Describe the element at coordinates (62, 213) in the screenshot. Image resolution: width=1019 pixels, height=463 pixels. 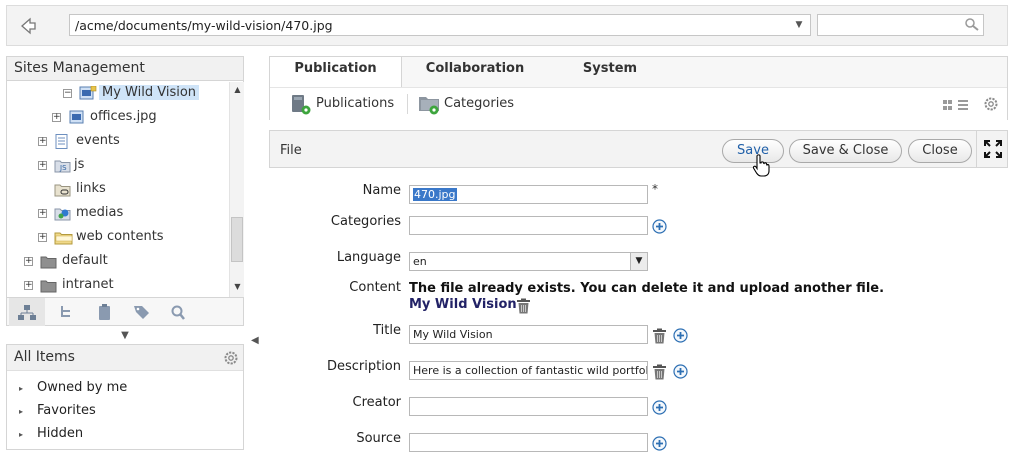
I see `medias-folder-icon` at that location.